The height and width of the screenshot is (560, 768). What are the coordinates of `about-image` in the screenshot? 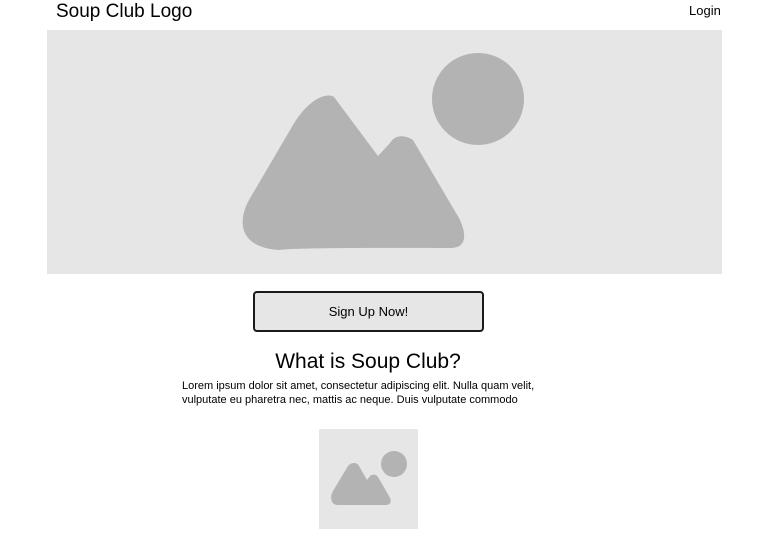 It's located at (368, 479).